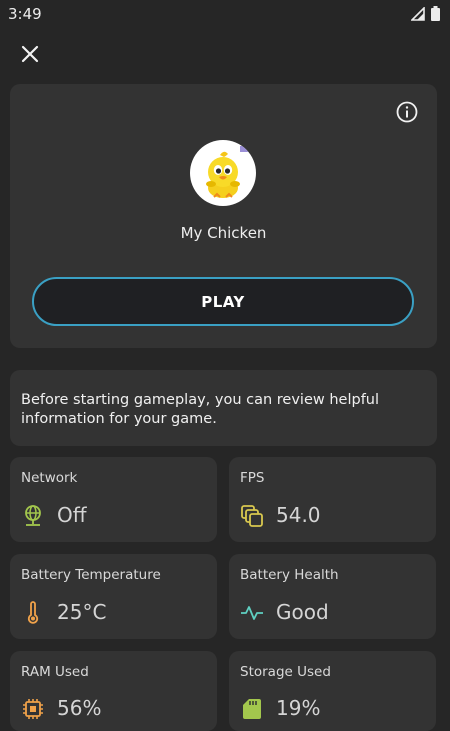 This screenshot has height=731, width=450. Describe the element at coordinates (225, 14) in the screenshot. I see `status-bar: 3:49` at that location.